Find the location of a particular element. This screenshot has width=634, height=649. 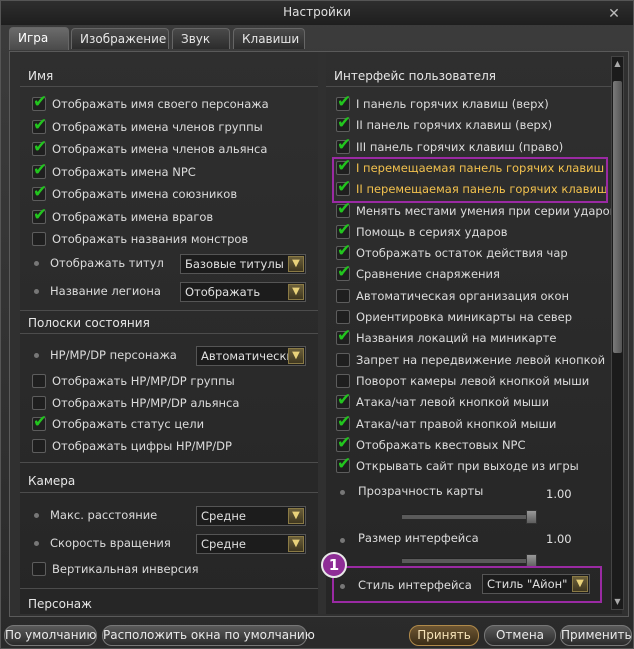

apply-button: Применить is located at coordinates (596, 635).